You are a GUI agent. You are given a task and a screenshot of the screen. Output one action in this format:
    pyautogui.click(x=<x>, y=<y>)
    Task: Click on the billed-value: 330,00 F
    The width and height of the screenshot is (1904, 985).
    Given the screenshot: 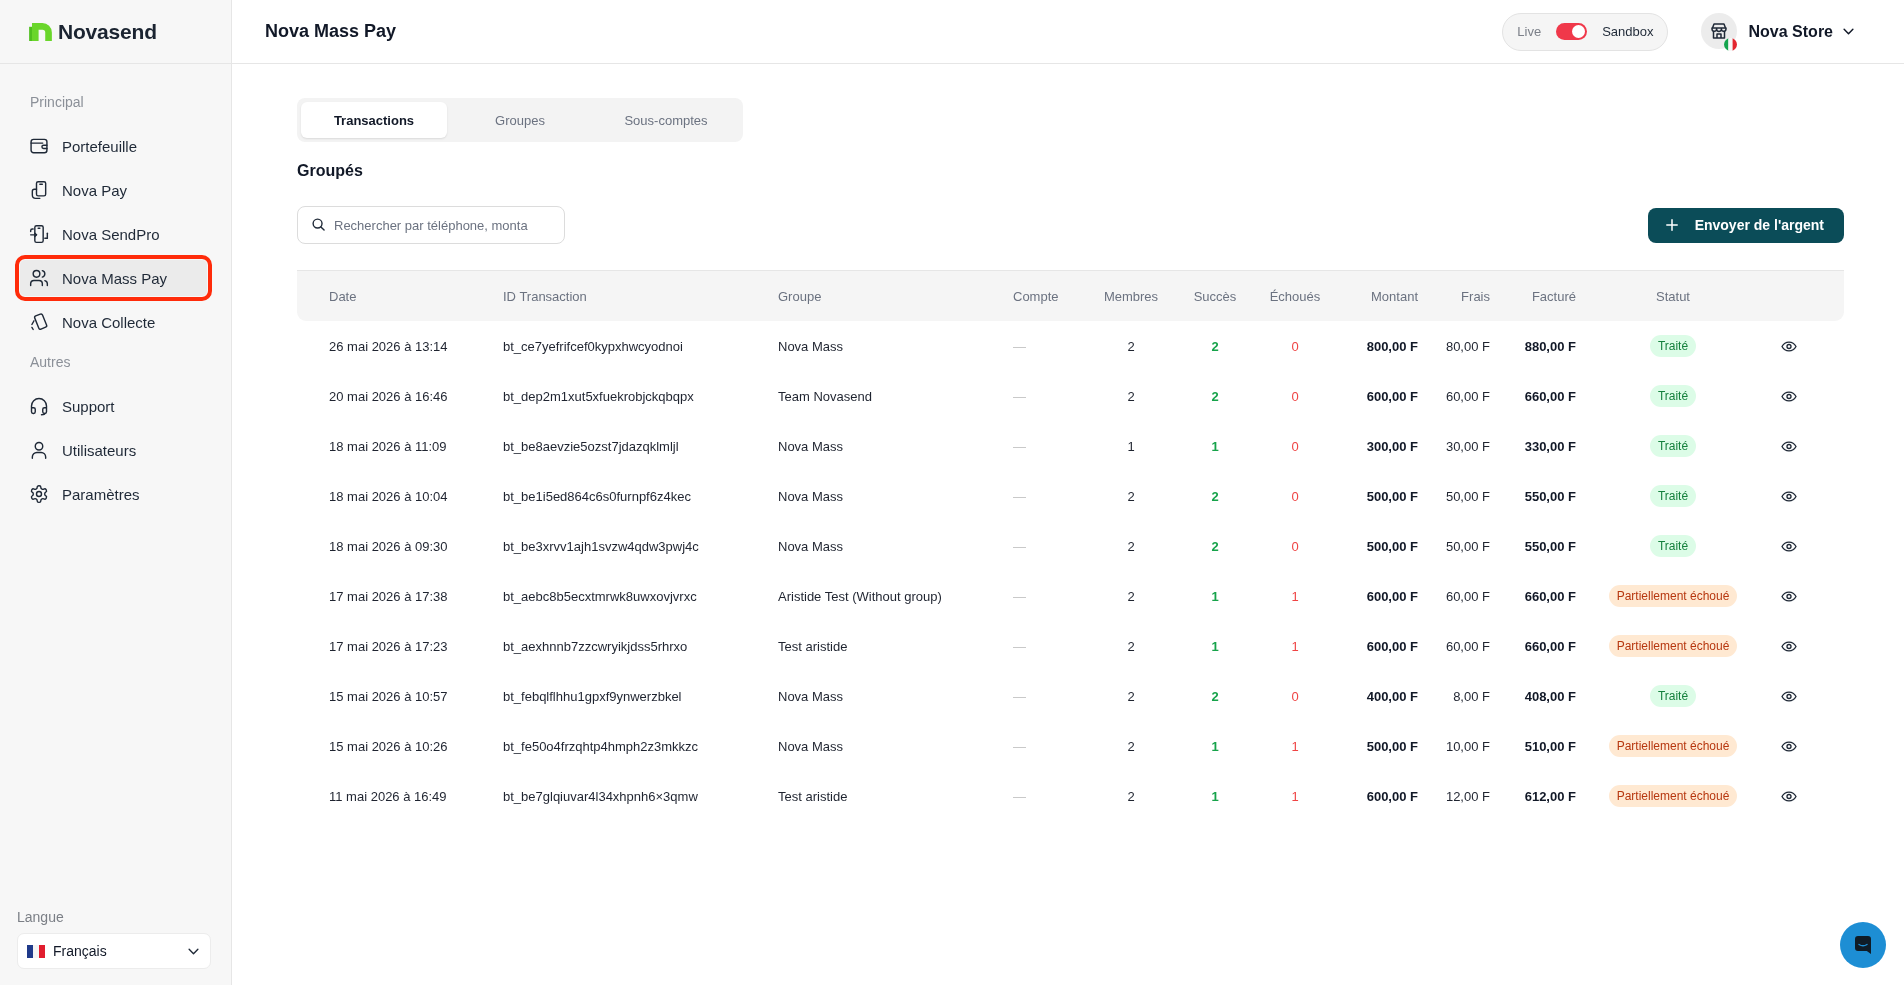 What is the action you would take?
    pyautogui.click(x=1550, y=446)
    